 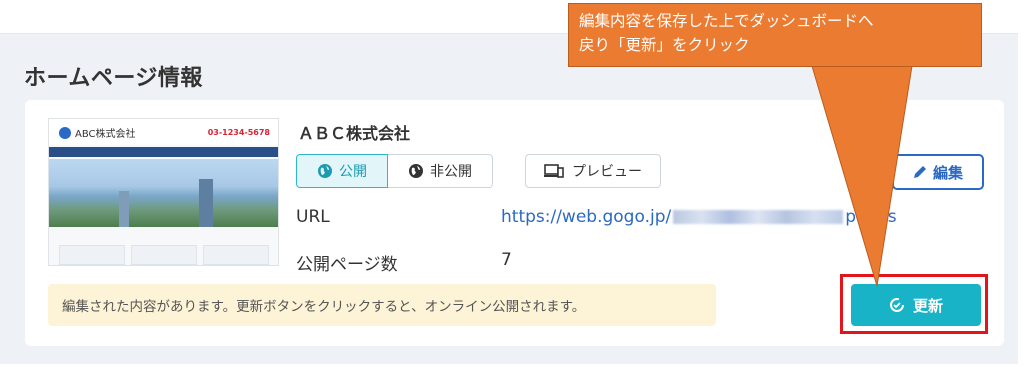 I want to click on thumbnail-logo-icon, so click(x=65, y=133).